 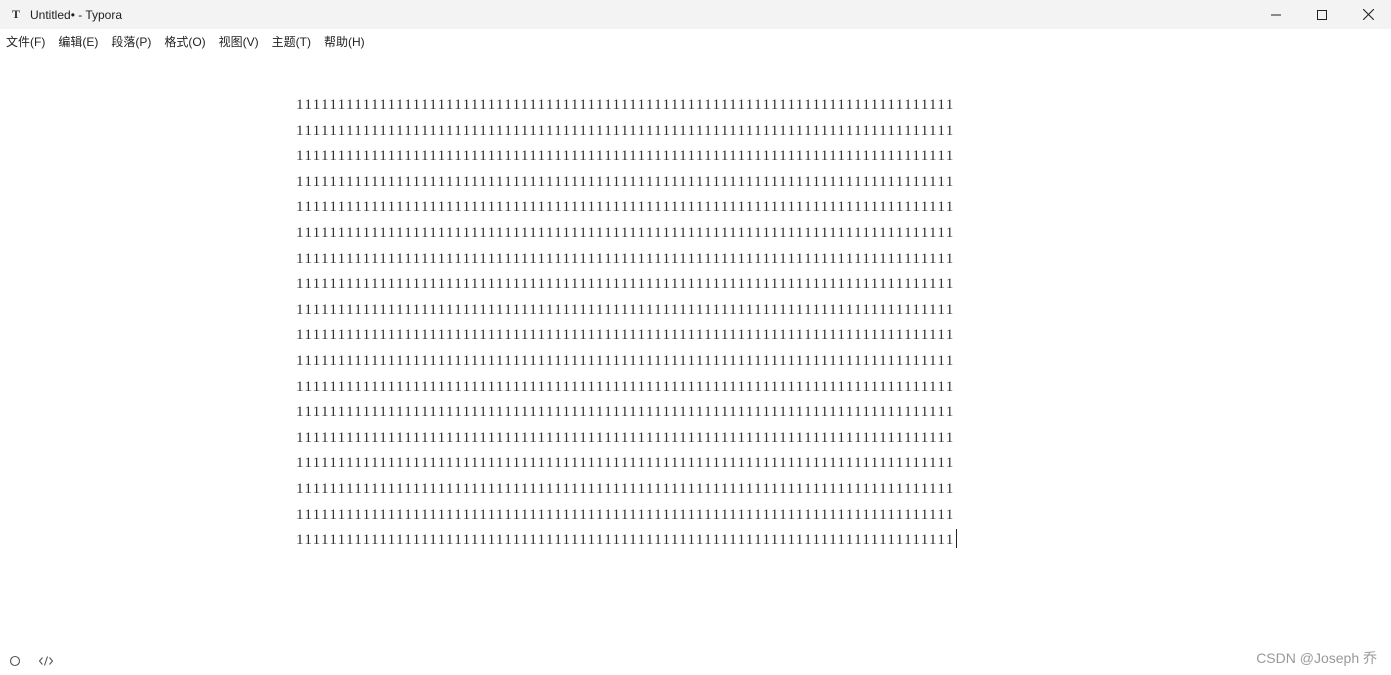 What do you see at coordinates (184, 41) in the screenshot?
I see `menu-format: 格式(O)` at bounding box center [184, 41].